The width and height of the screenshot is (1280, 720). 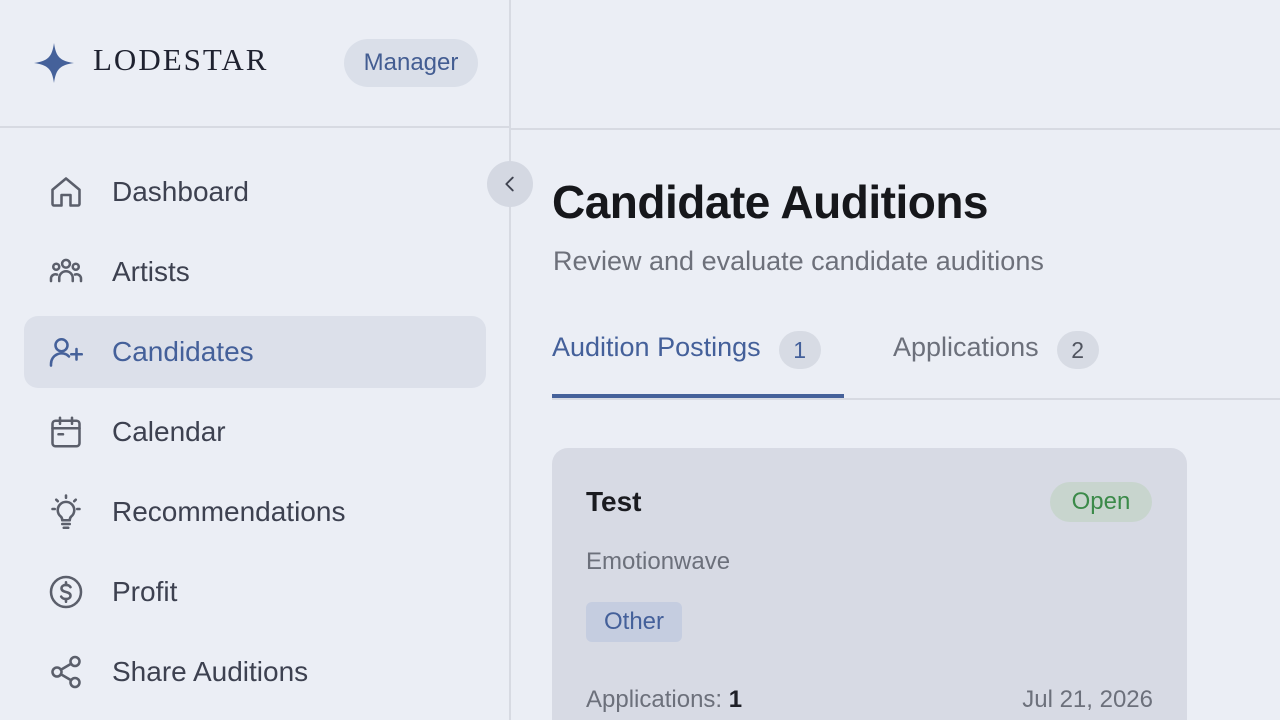 I want to click on status-badge: Open, so click(x=1101, y=502).